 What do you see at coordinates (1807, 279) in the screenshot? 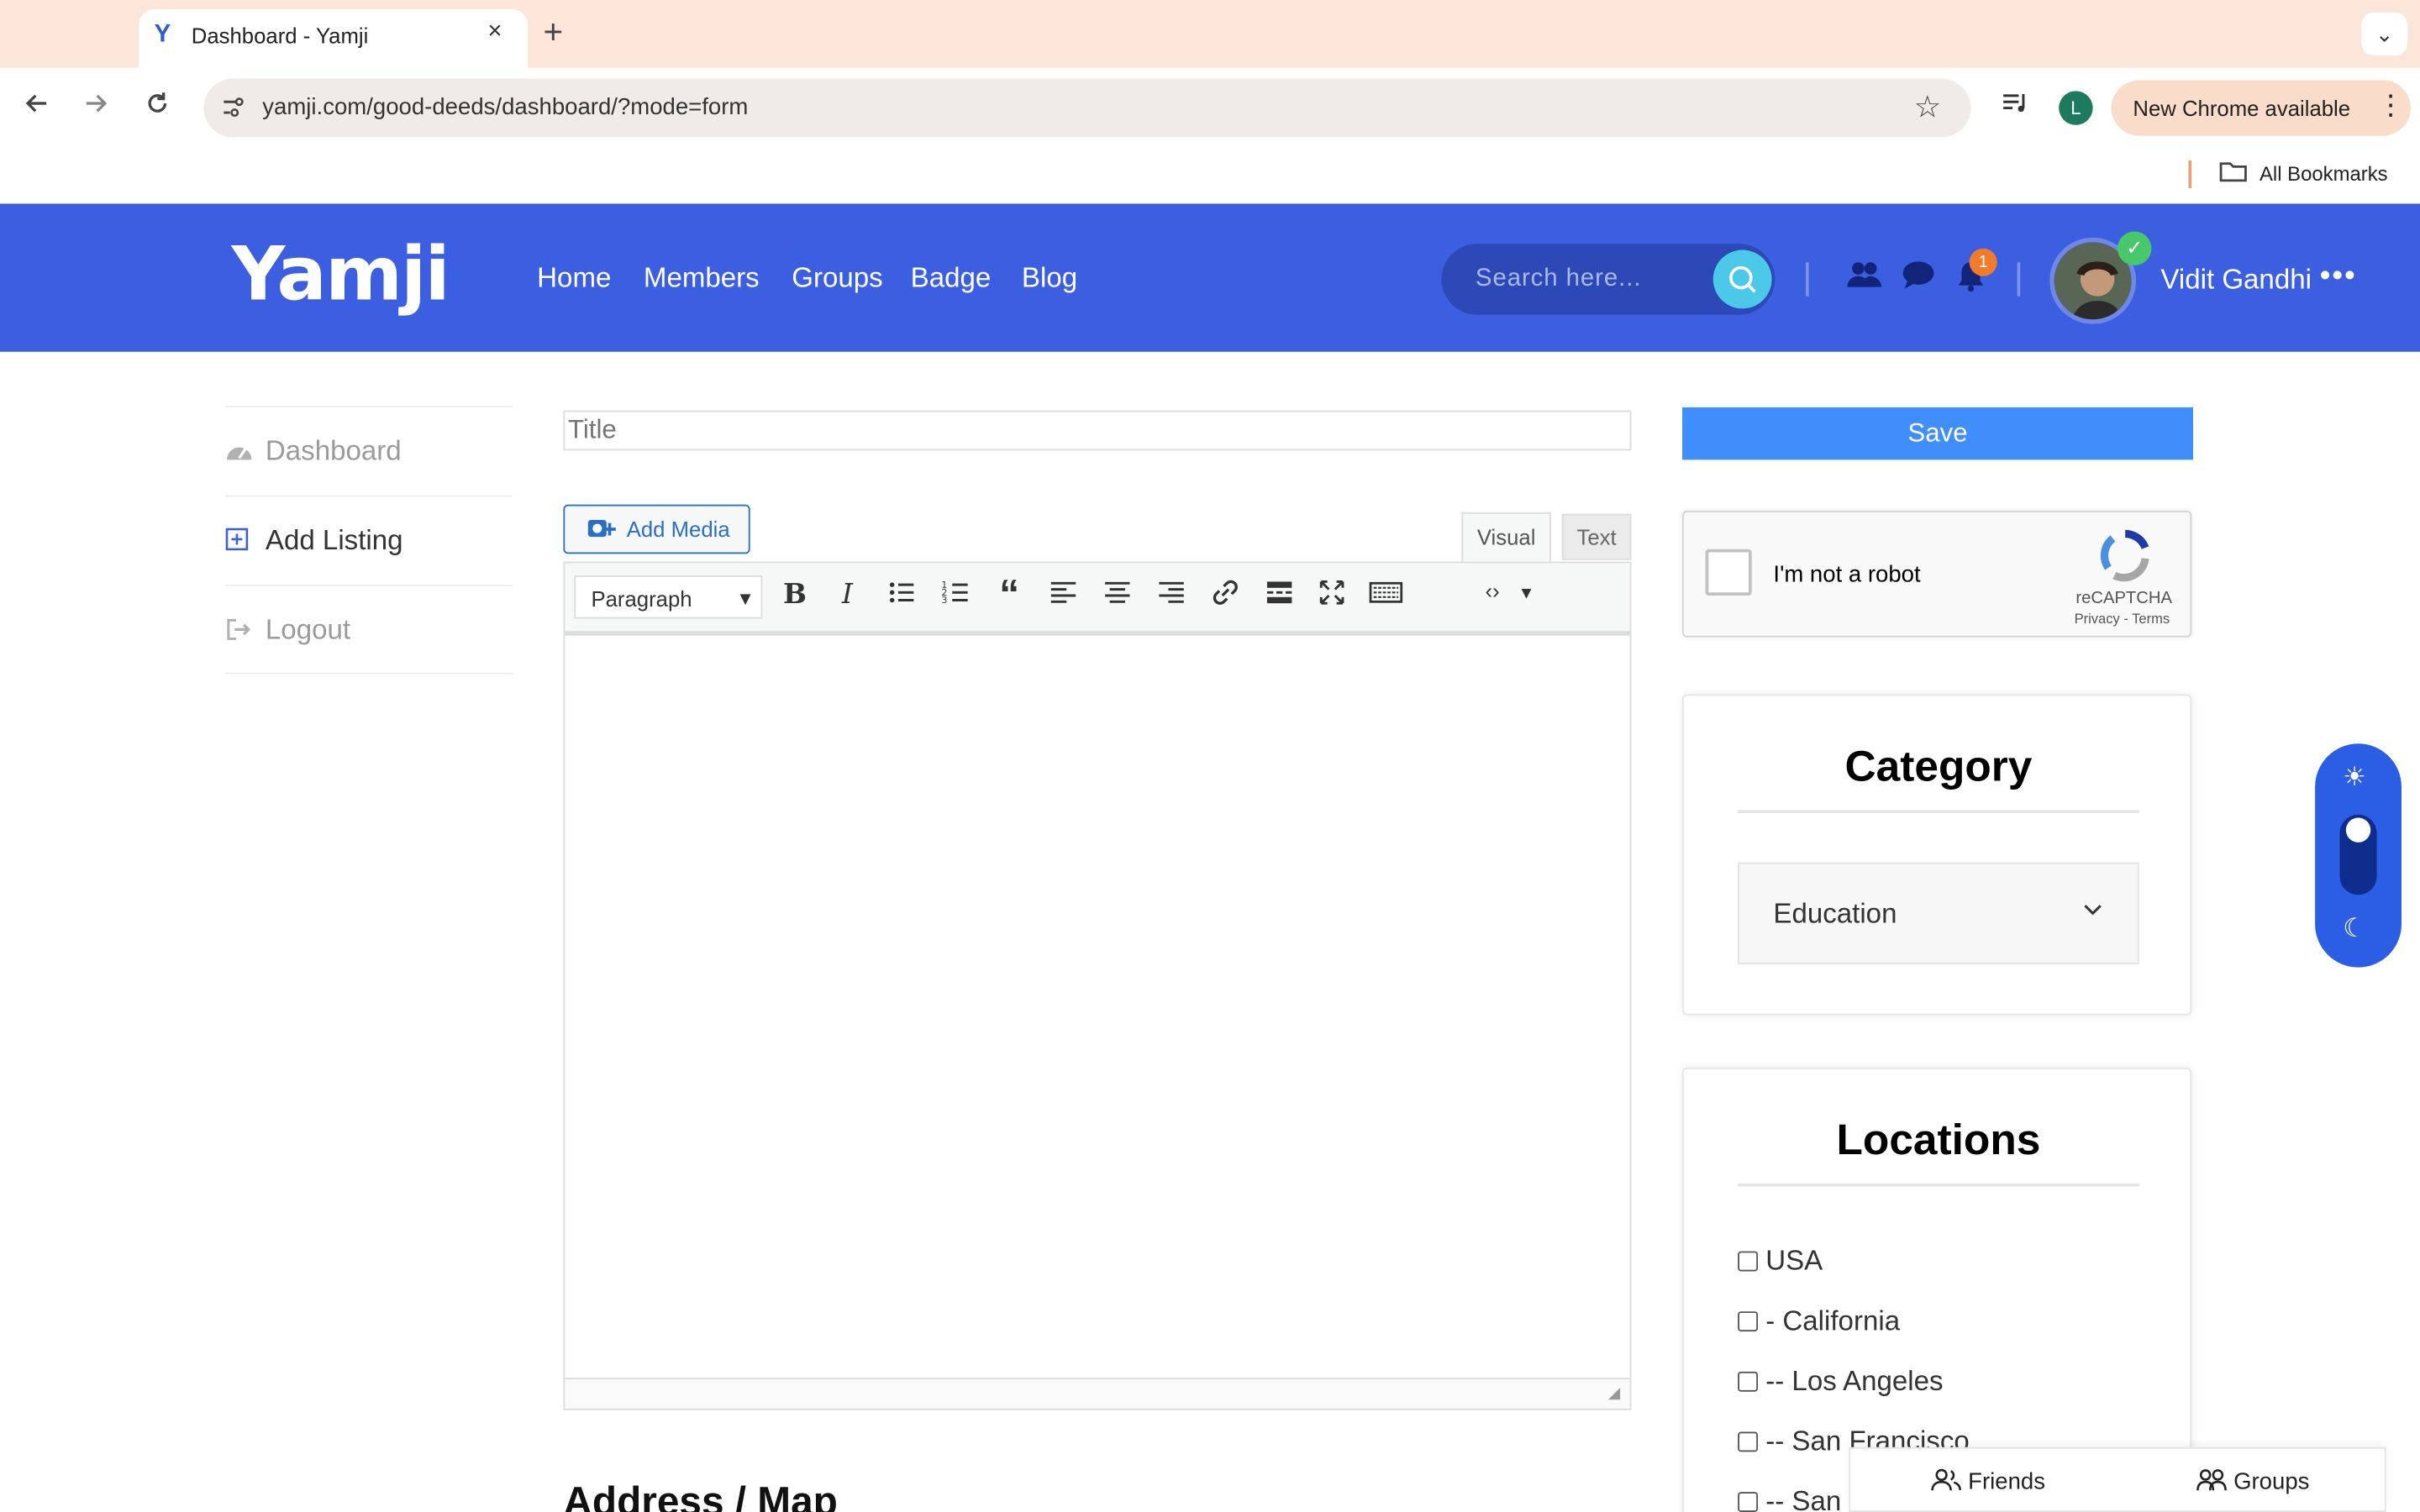
I see `header-divider` at bounding box center [1807, 279].